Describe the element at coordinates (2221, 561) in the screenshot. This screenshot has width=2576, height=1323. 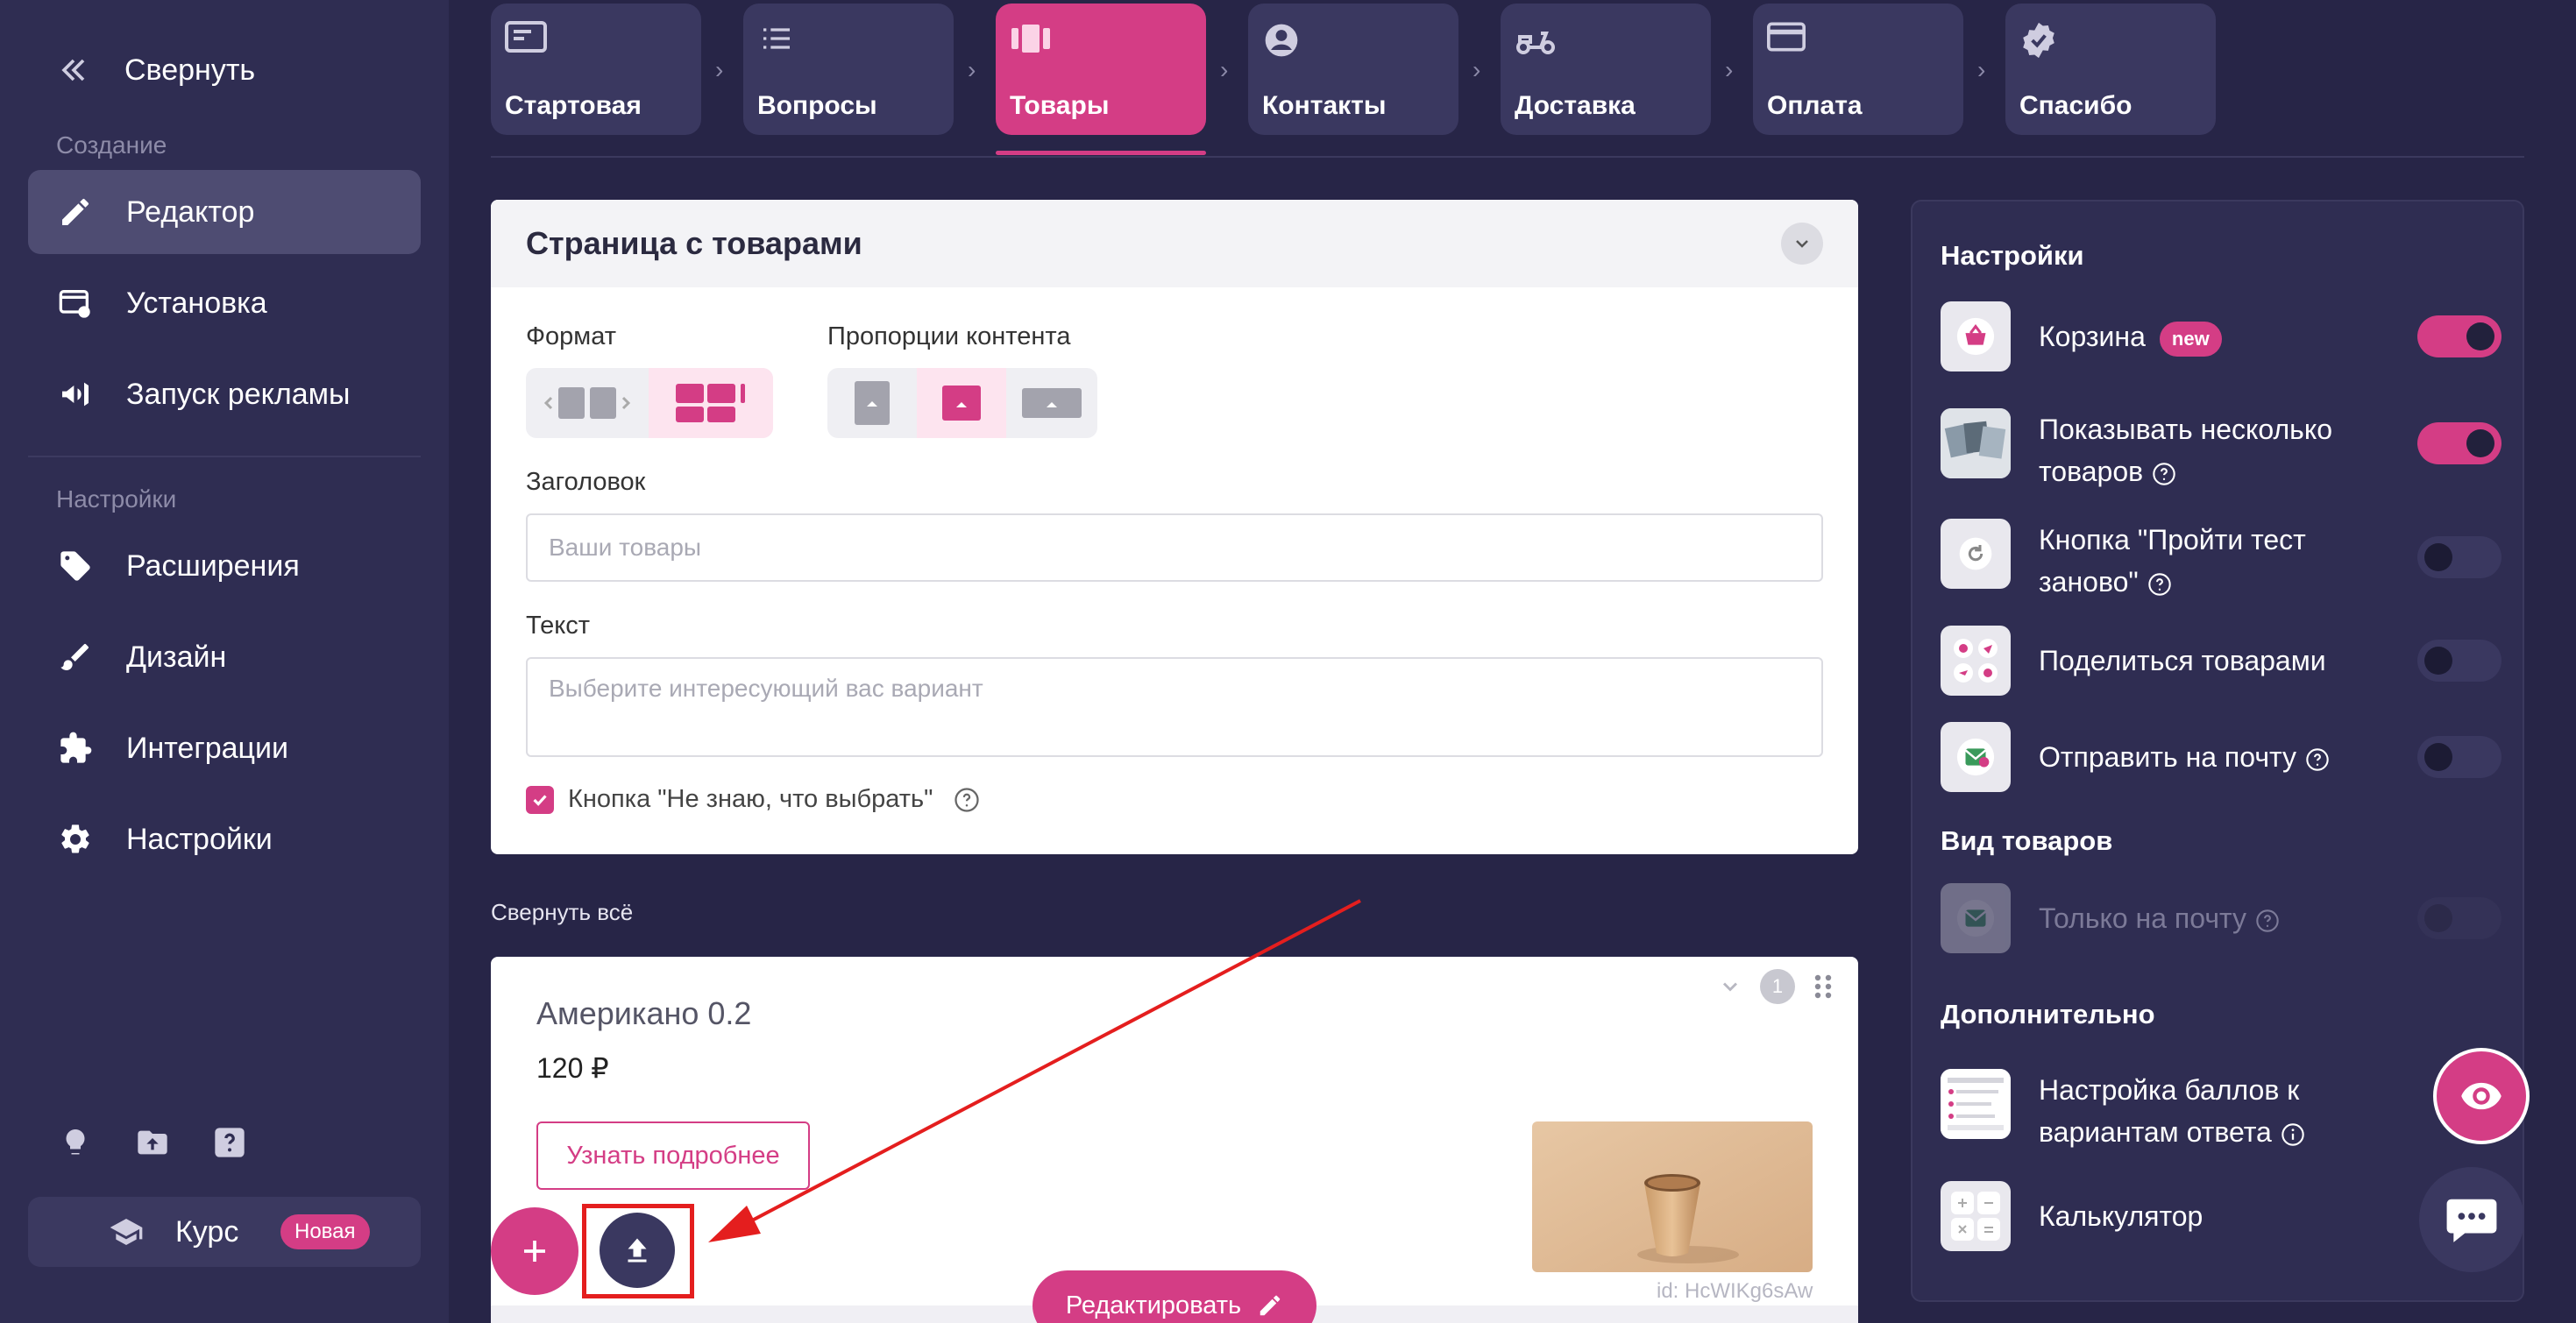
I see `setting-restart-button: Кнопка "Пройти тест заново"` at that location.